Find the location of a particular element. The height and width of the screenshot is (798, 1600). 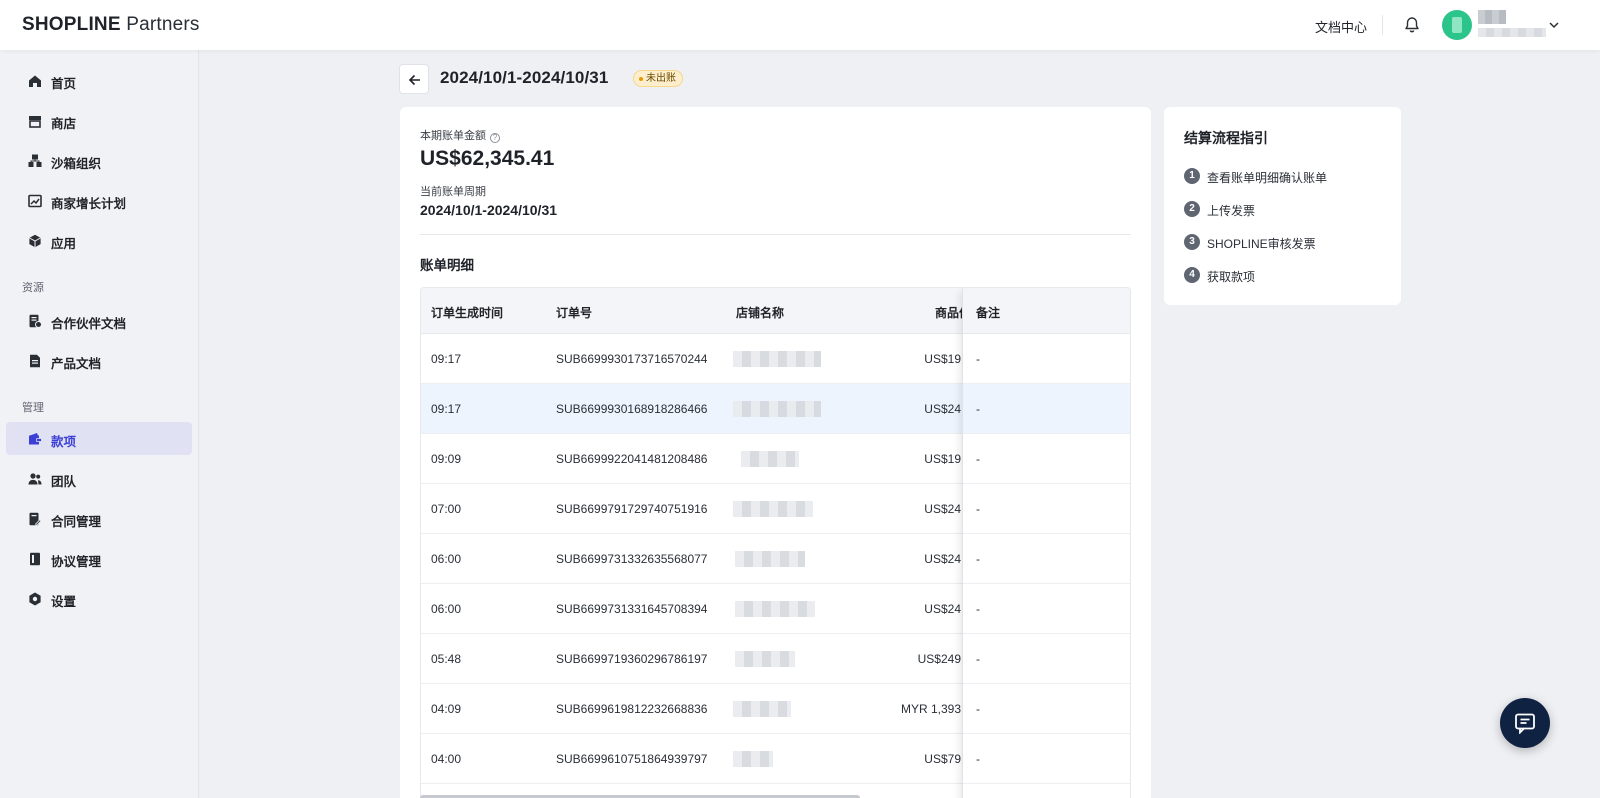

sidebar-item-label: 款项 is located at coordinates (64, 442).